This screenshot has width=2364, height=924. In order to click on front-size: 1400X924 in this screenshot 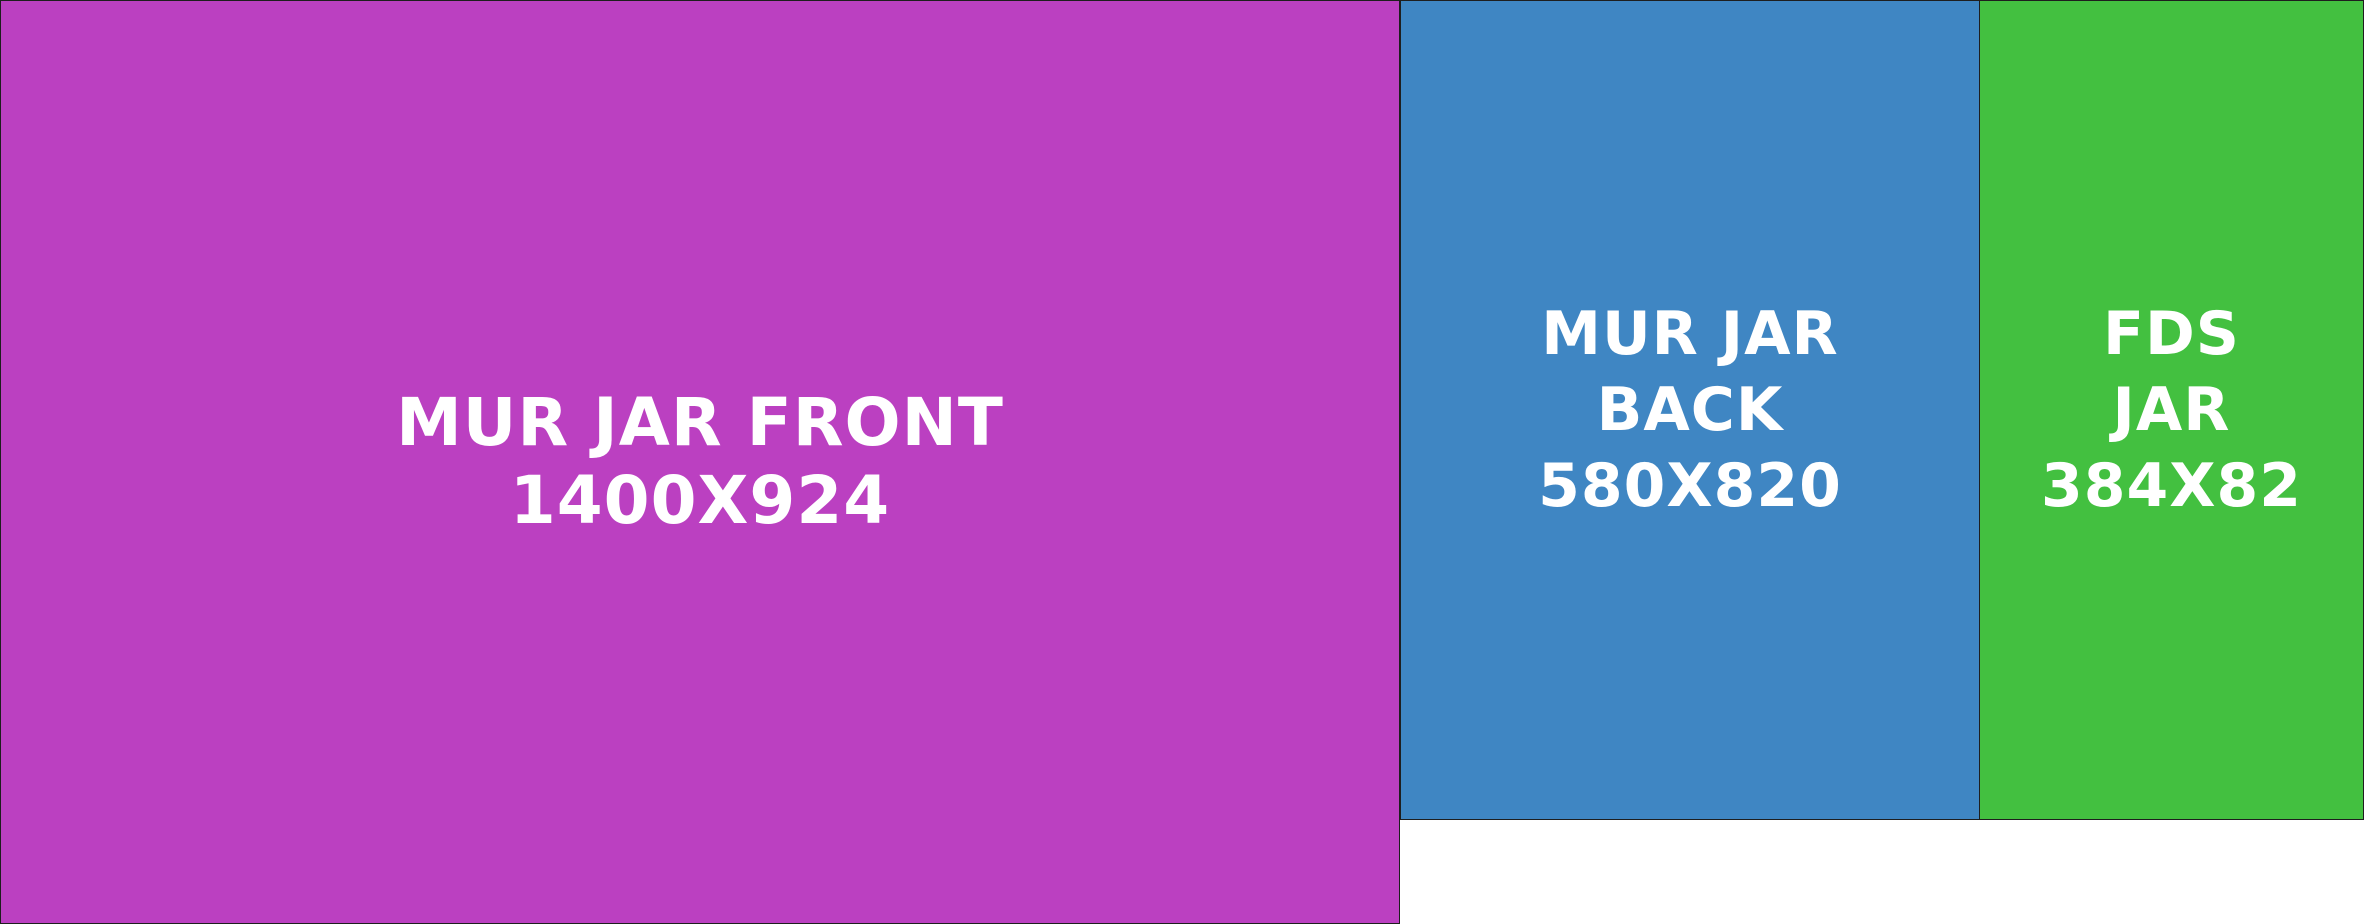, I will do `click(700, 500)`.